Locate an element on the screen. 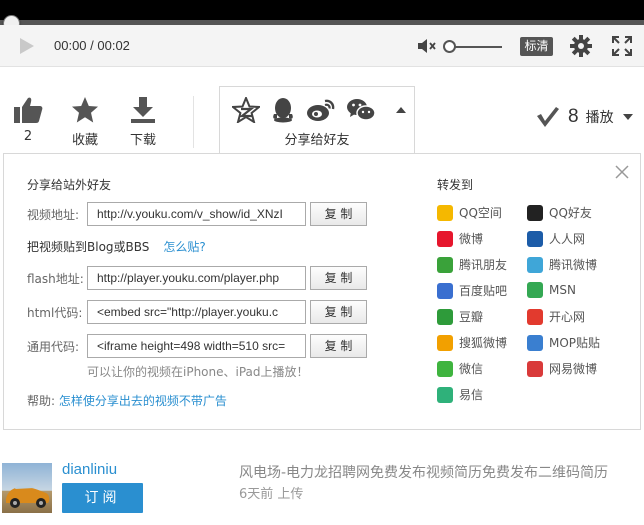  renren-icon is located at coordinates (535, 238).